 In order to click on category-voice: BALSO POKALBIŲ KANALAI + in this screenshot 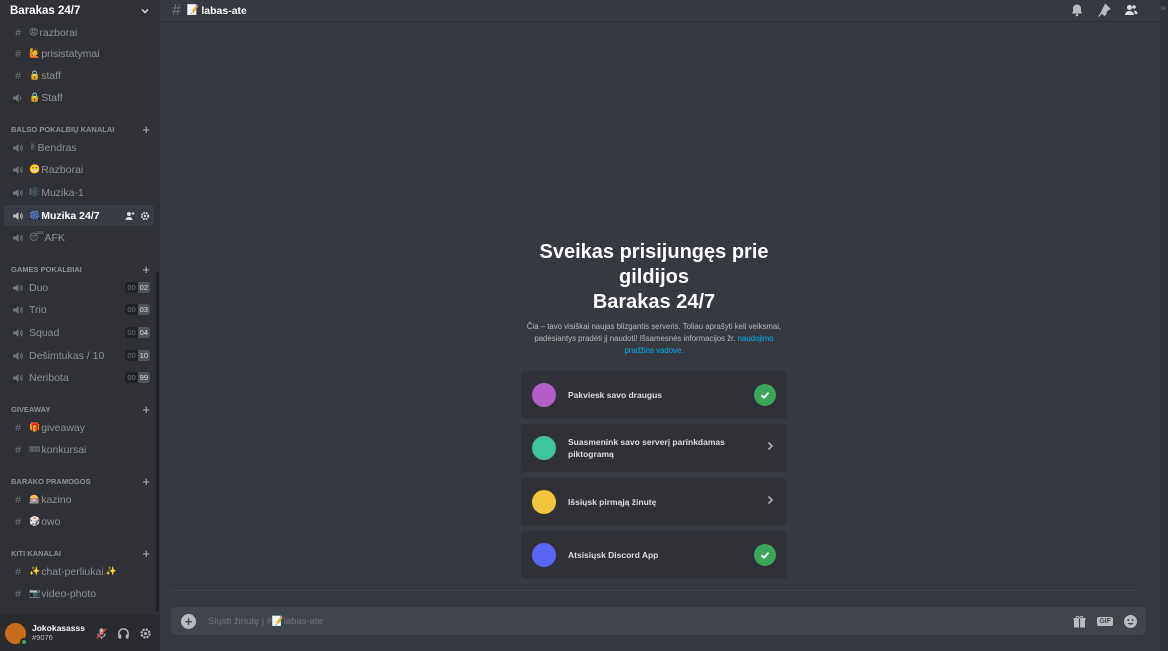, I will do `click(80, 129)`.